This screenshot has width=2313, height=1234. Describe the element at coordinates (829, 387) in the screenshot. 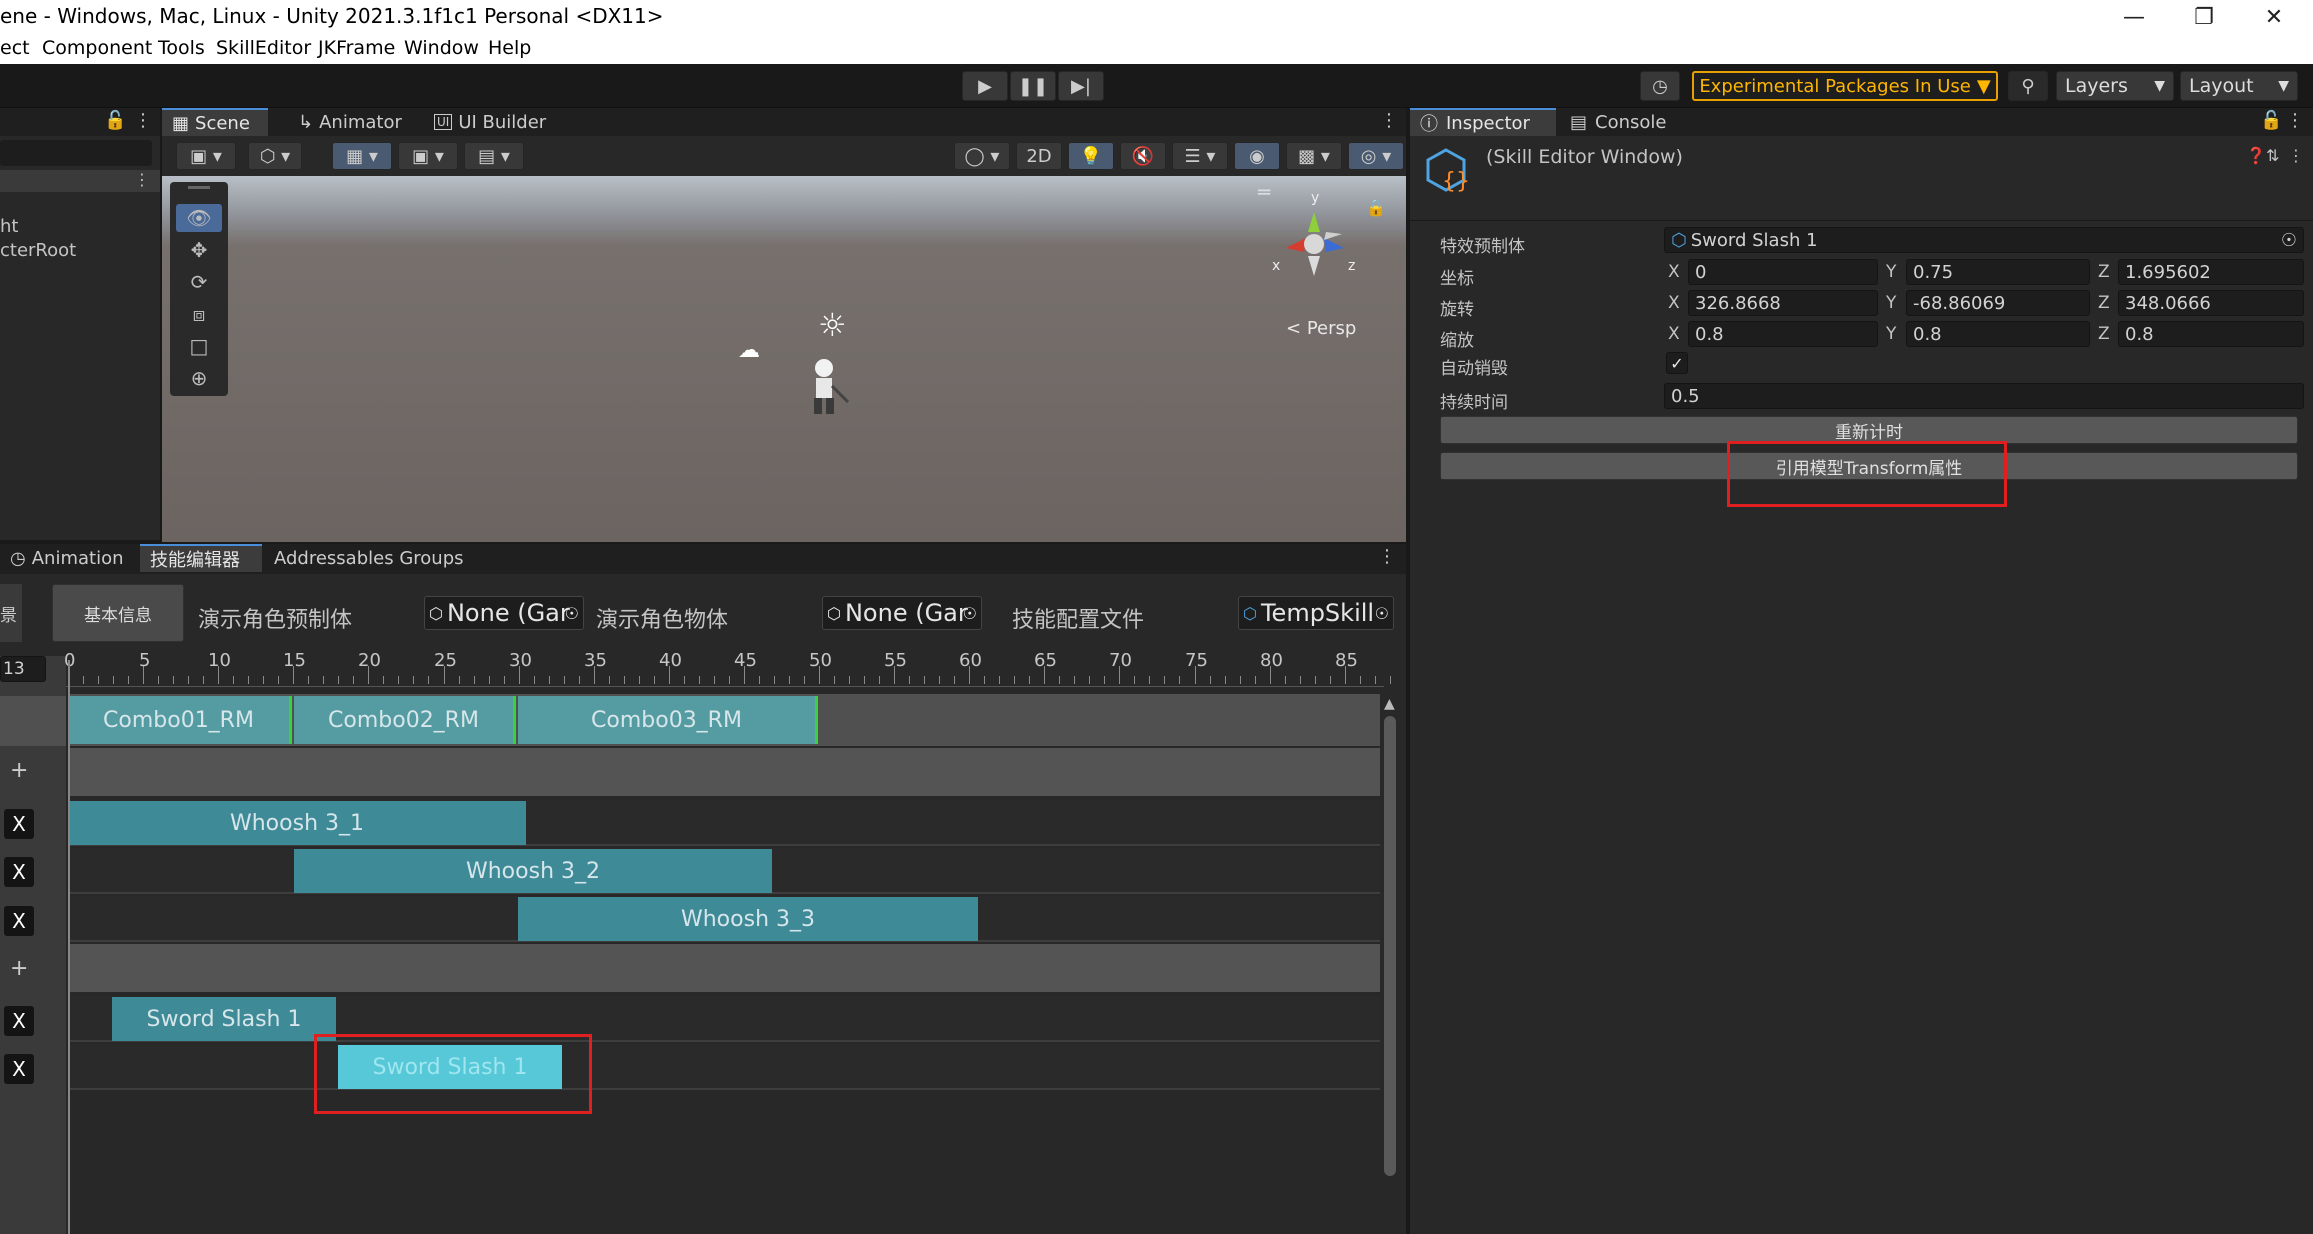

I see `character-model` at that location.